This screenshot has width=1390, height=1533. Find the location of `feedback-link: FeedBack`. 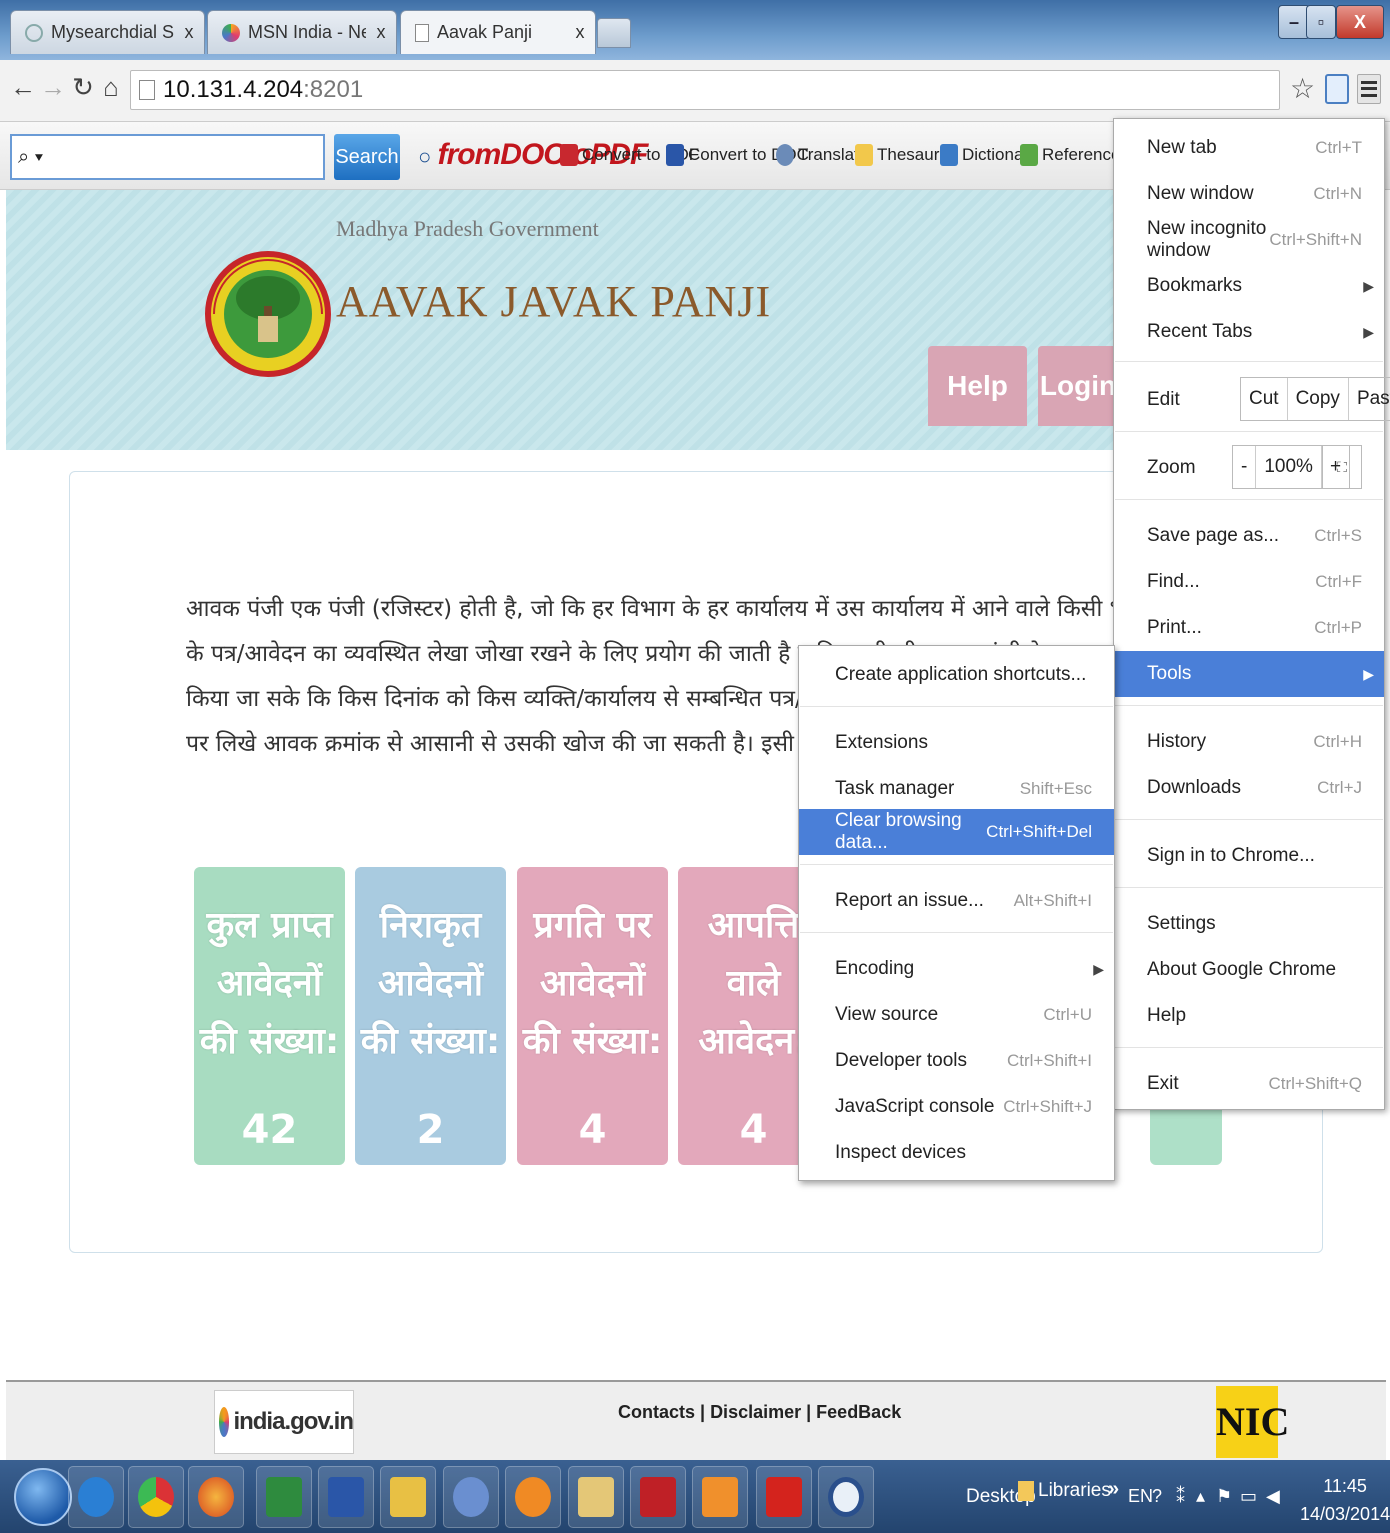

feedback-link: FeedBack is located at coordinates (858, 1412).